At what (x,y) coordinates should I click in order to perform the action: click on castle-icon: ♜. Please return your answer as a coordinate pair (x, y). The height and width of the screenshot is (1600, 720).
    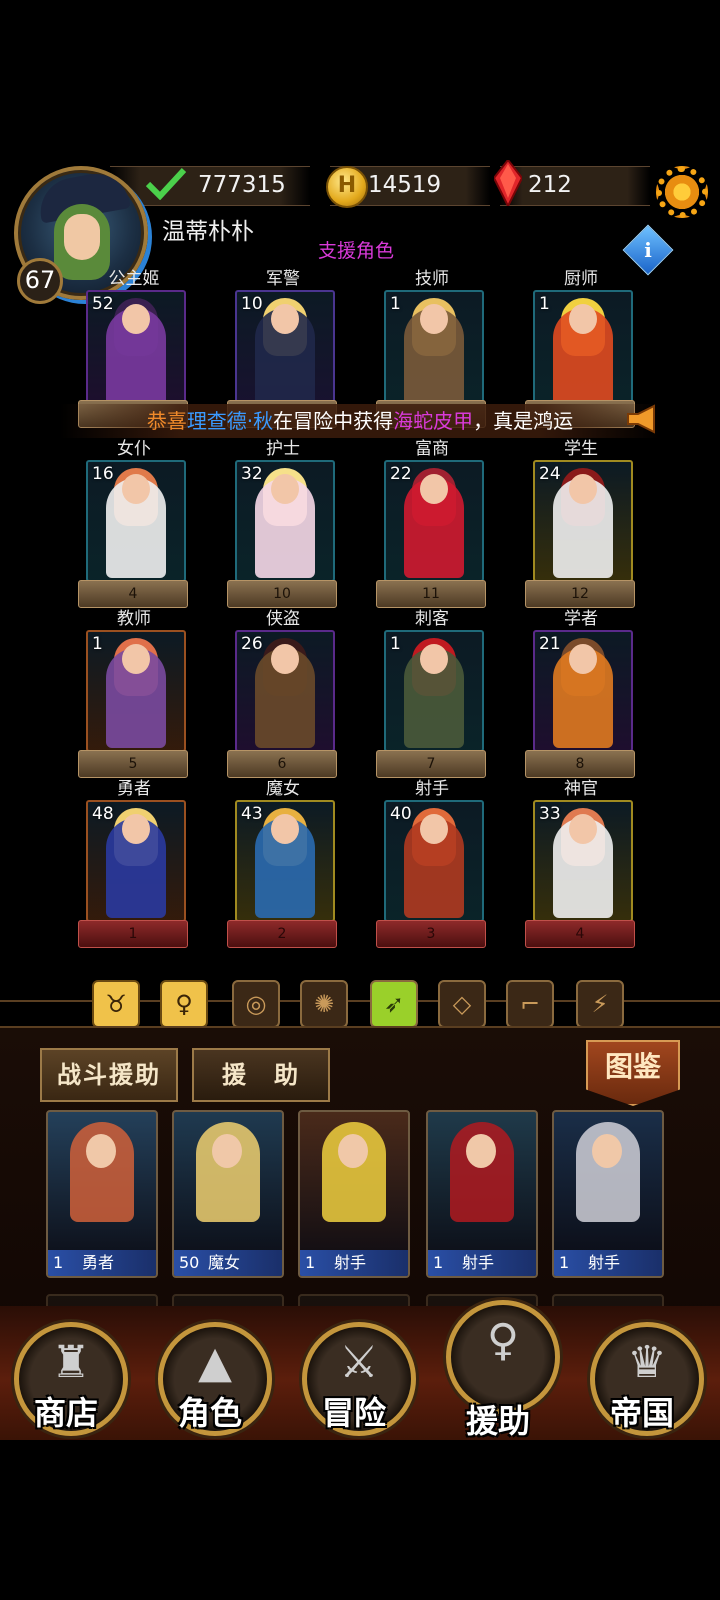
    Looking at the image, I should click on (71, 1362).